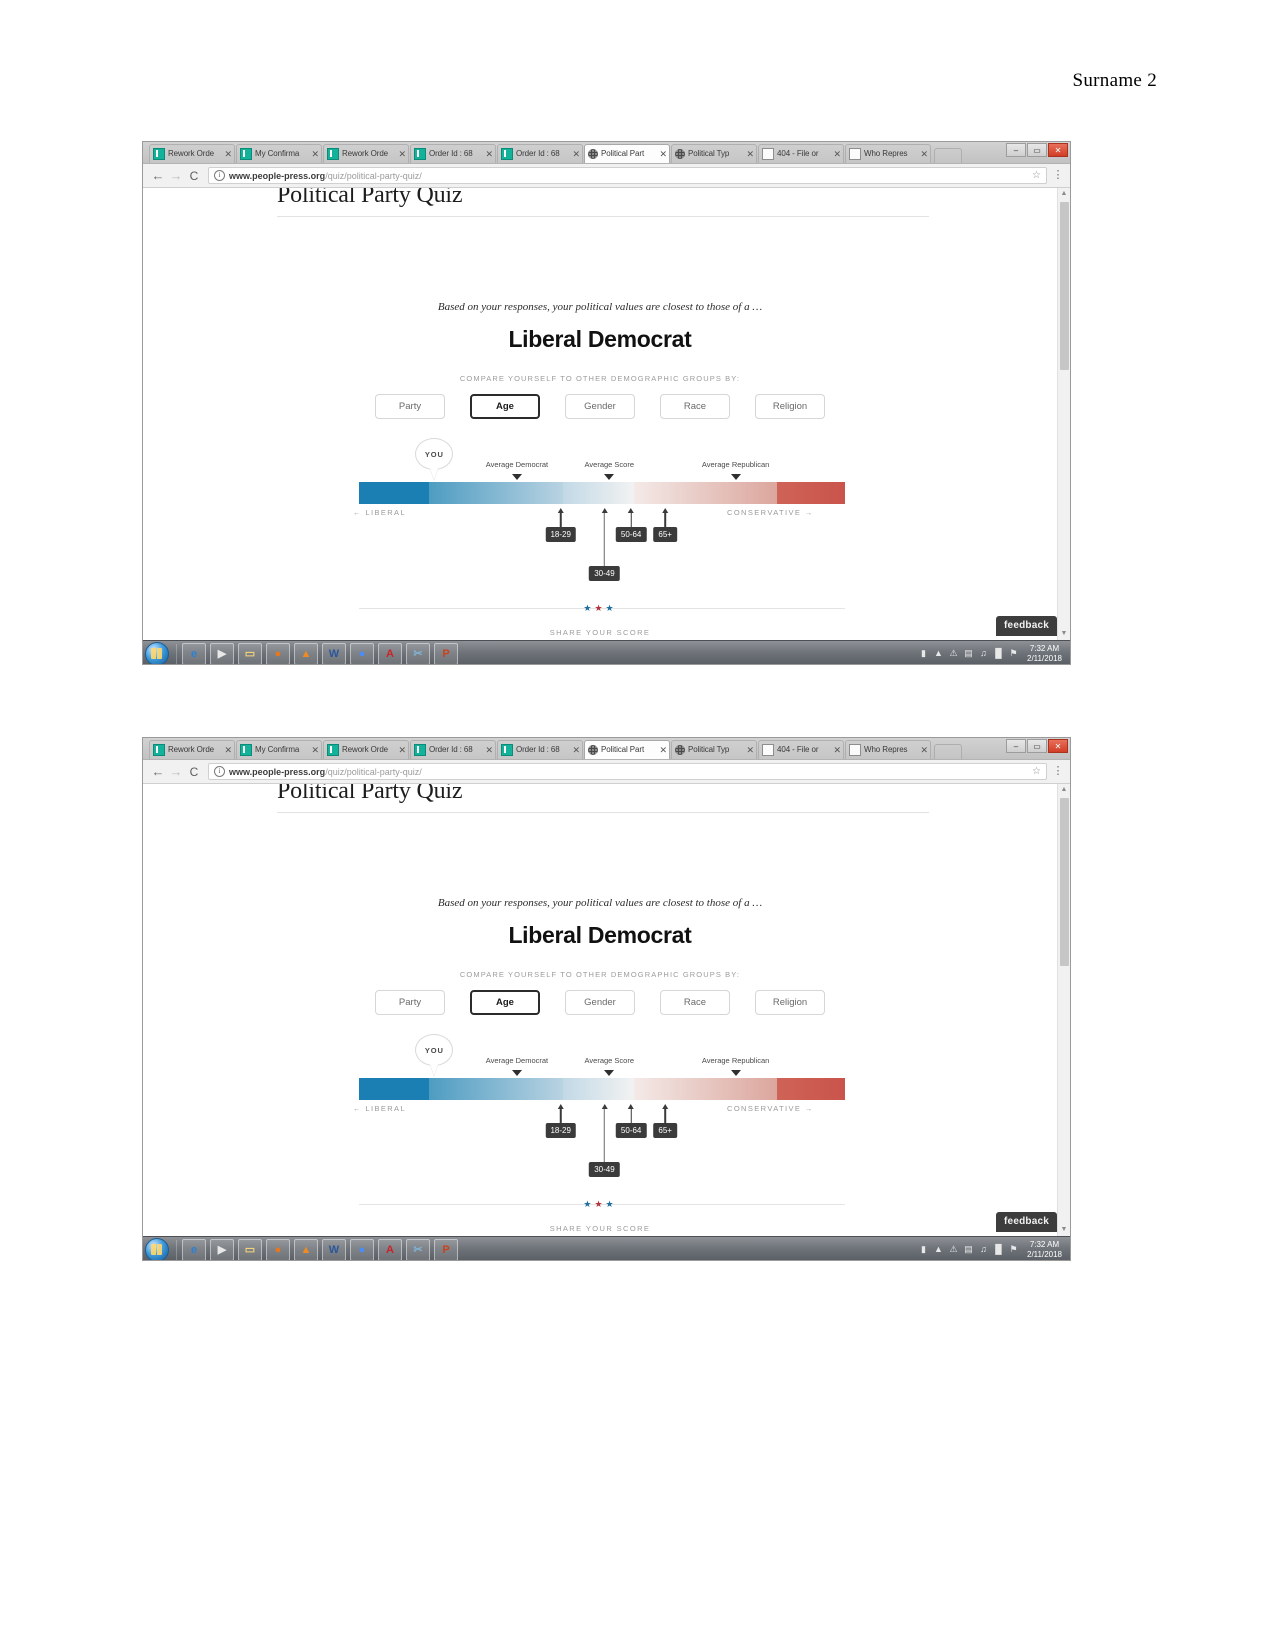 This screenshot has height=1650, width=1275. Describe the element at coordinates (390, 653) in the screenshot. I see `acrobat-reader-icon: A` at that location.